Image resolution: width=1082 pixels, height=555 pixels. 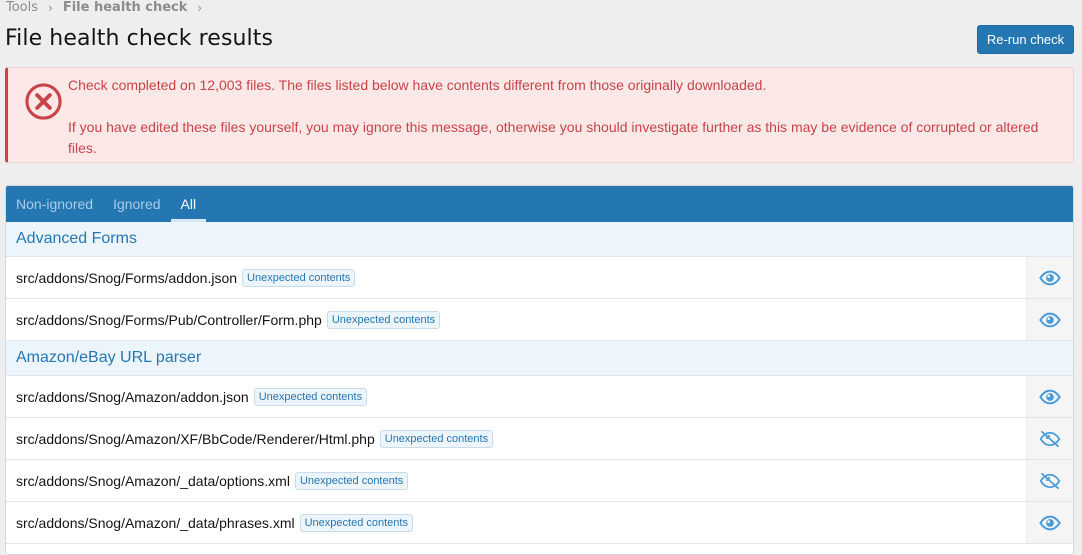 What do you see at coordinates (125, 8) in the screenshot?
I see `breadcrumb-item-file-health-check: File health check` at bounding box center [125, 8].